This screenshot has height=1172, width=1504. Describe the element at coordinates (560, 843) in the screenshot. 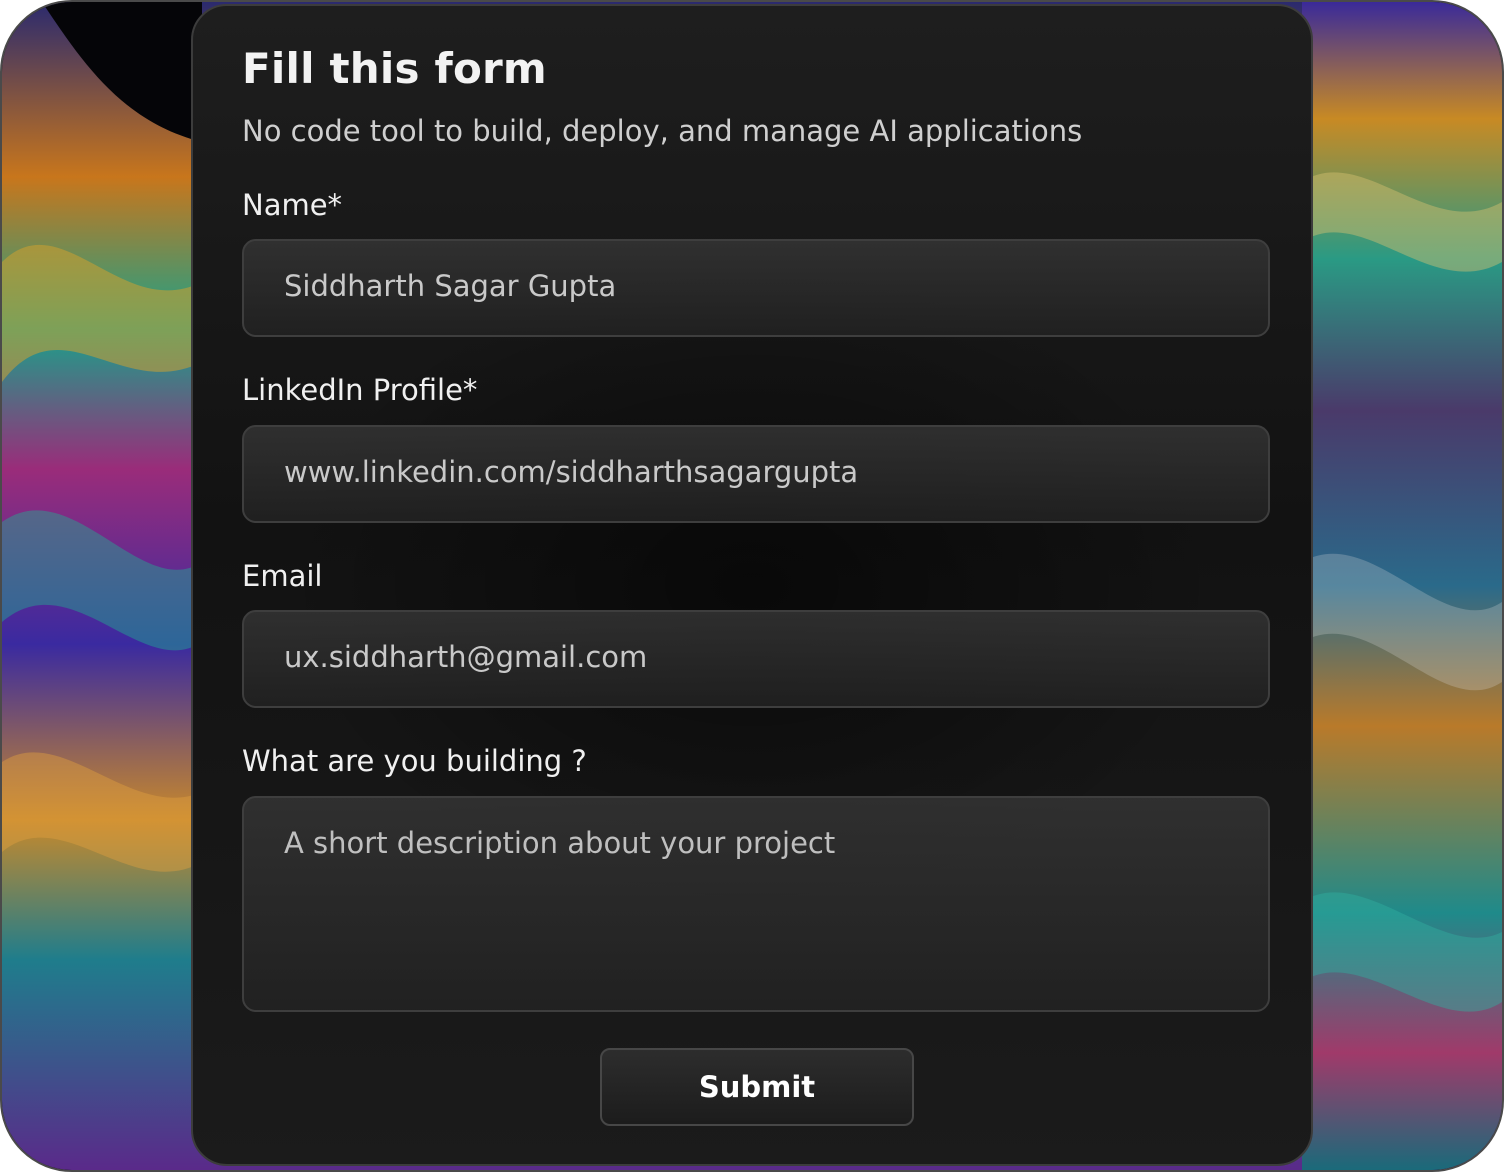

I see `project-description-placeholder: A short description about your project` at that location.